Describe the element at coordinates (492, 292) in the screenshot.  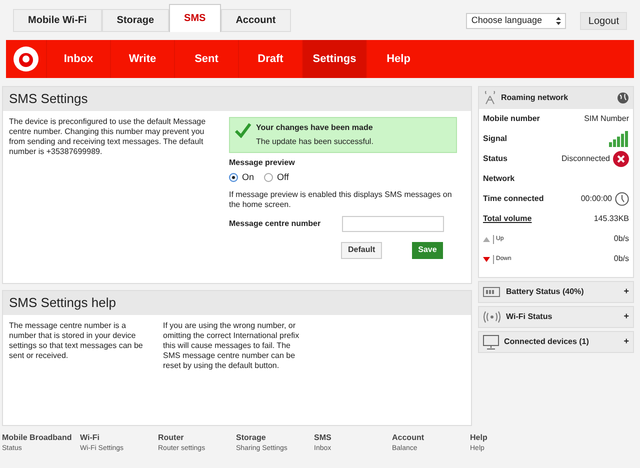
I see `battery-icon` at that location.